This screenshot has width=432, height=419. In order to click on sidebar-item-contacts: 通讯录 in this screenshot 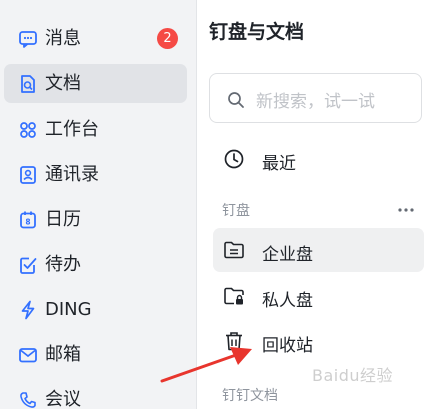, I will do `click(95, 174)`.